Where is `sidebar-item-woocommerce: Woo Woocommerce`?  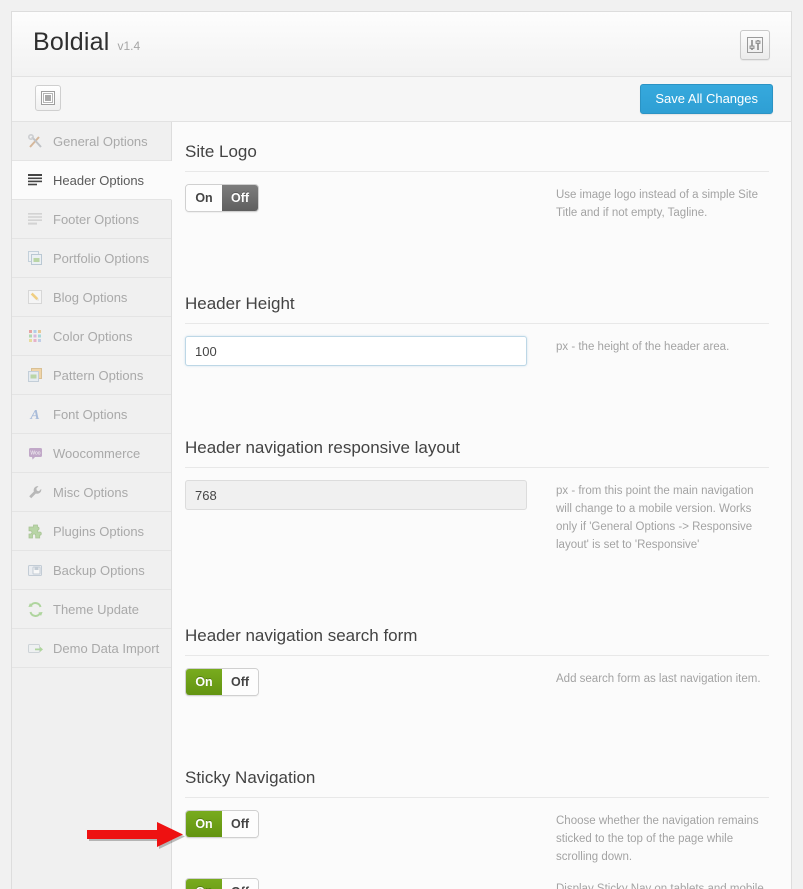
sidebar-item-woocommerce: Woo Woocommerce is located at coordinates (91, 453).